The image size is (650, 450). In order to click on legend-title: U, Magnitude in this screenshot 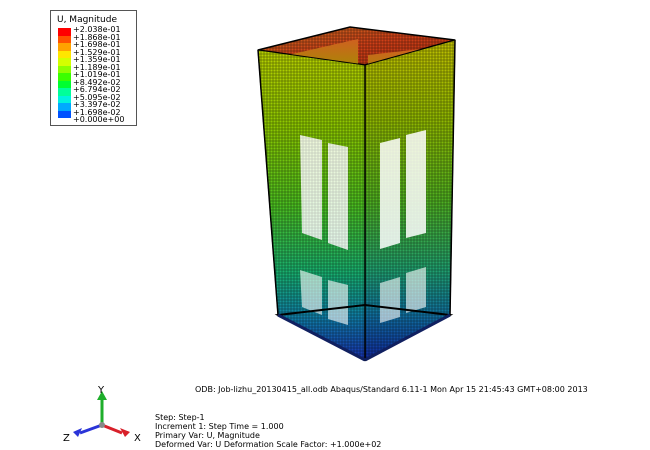, I will do `click(87, 20)`.